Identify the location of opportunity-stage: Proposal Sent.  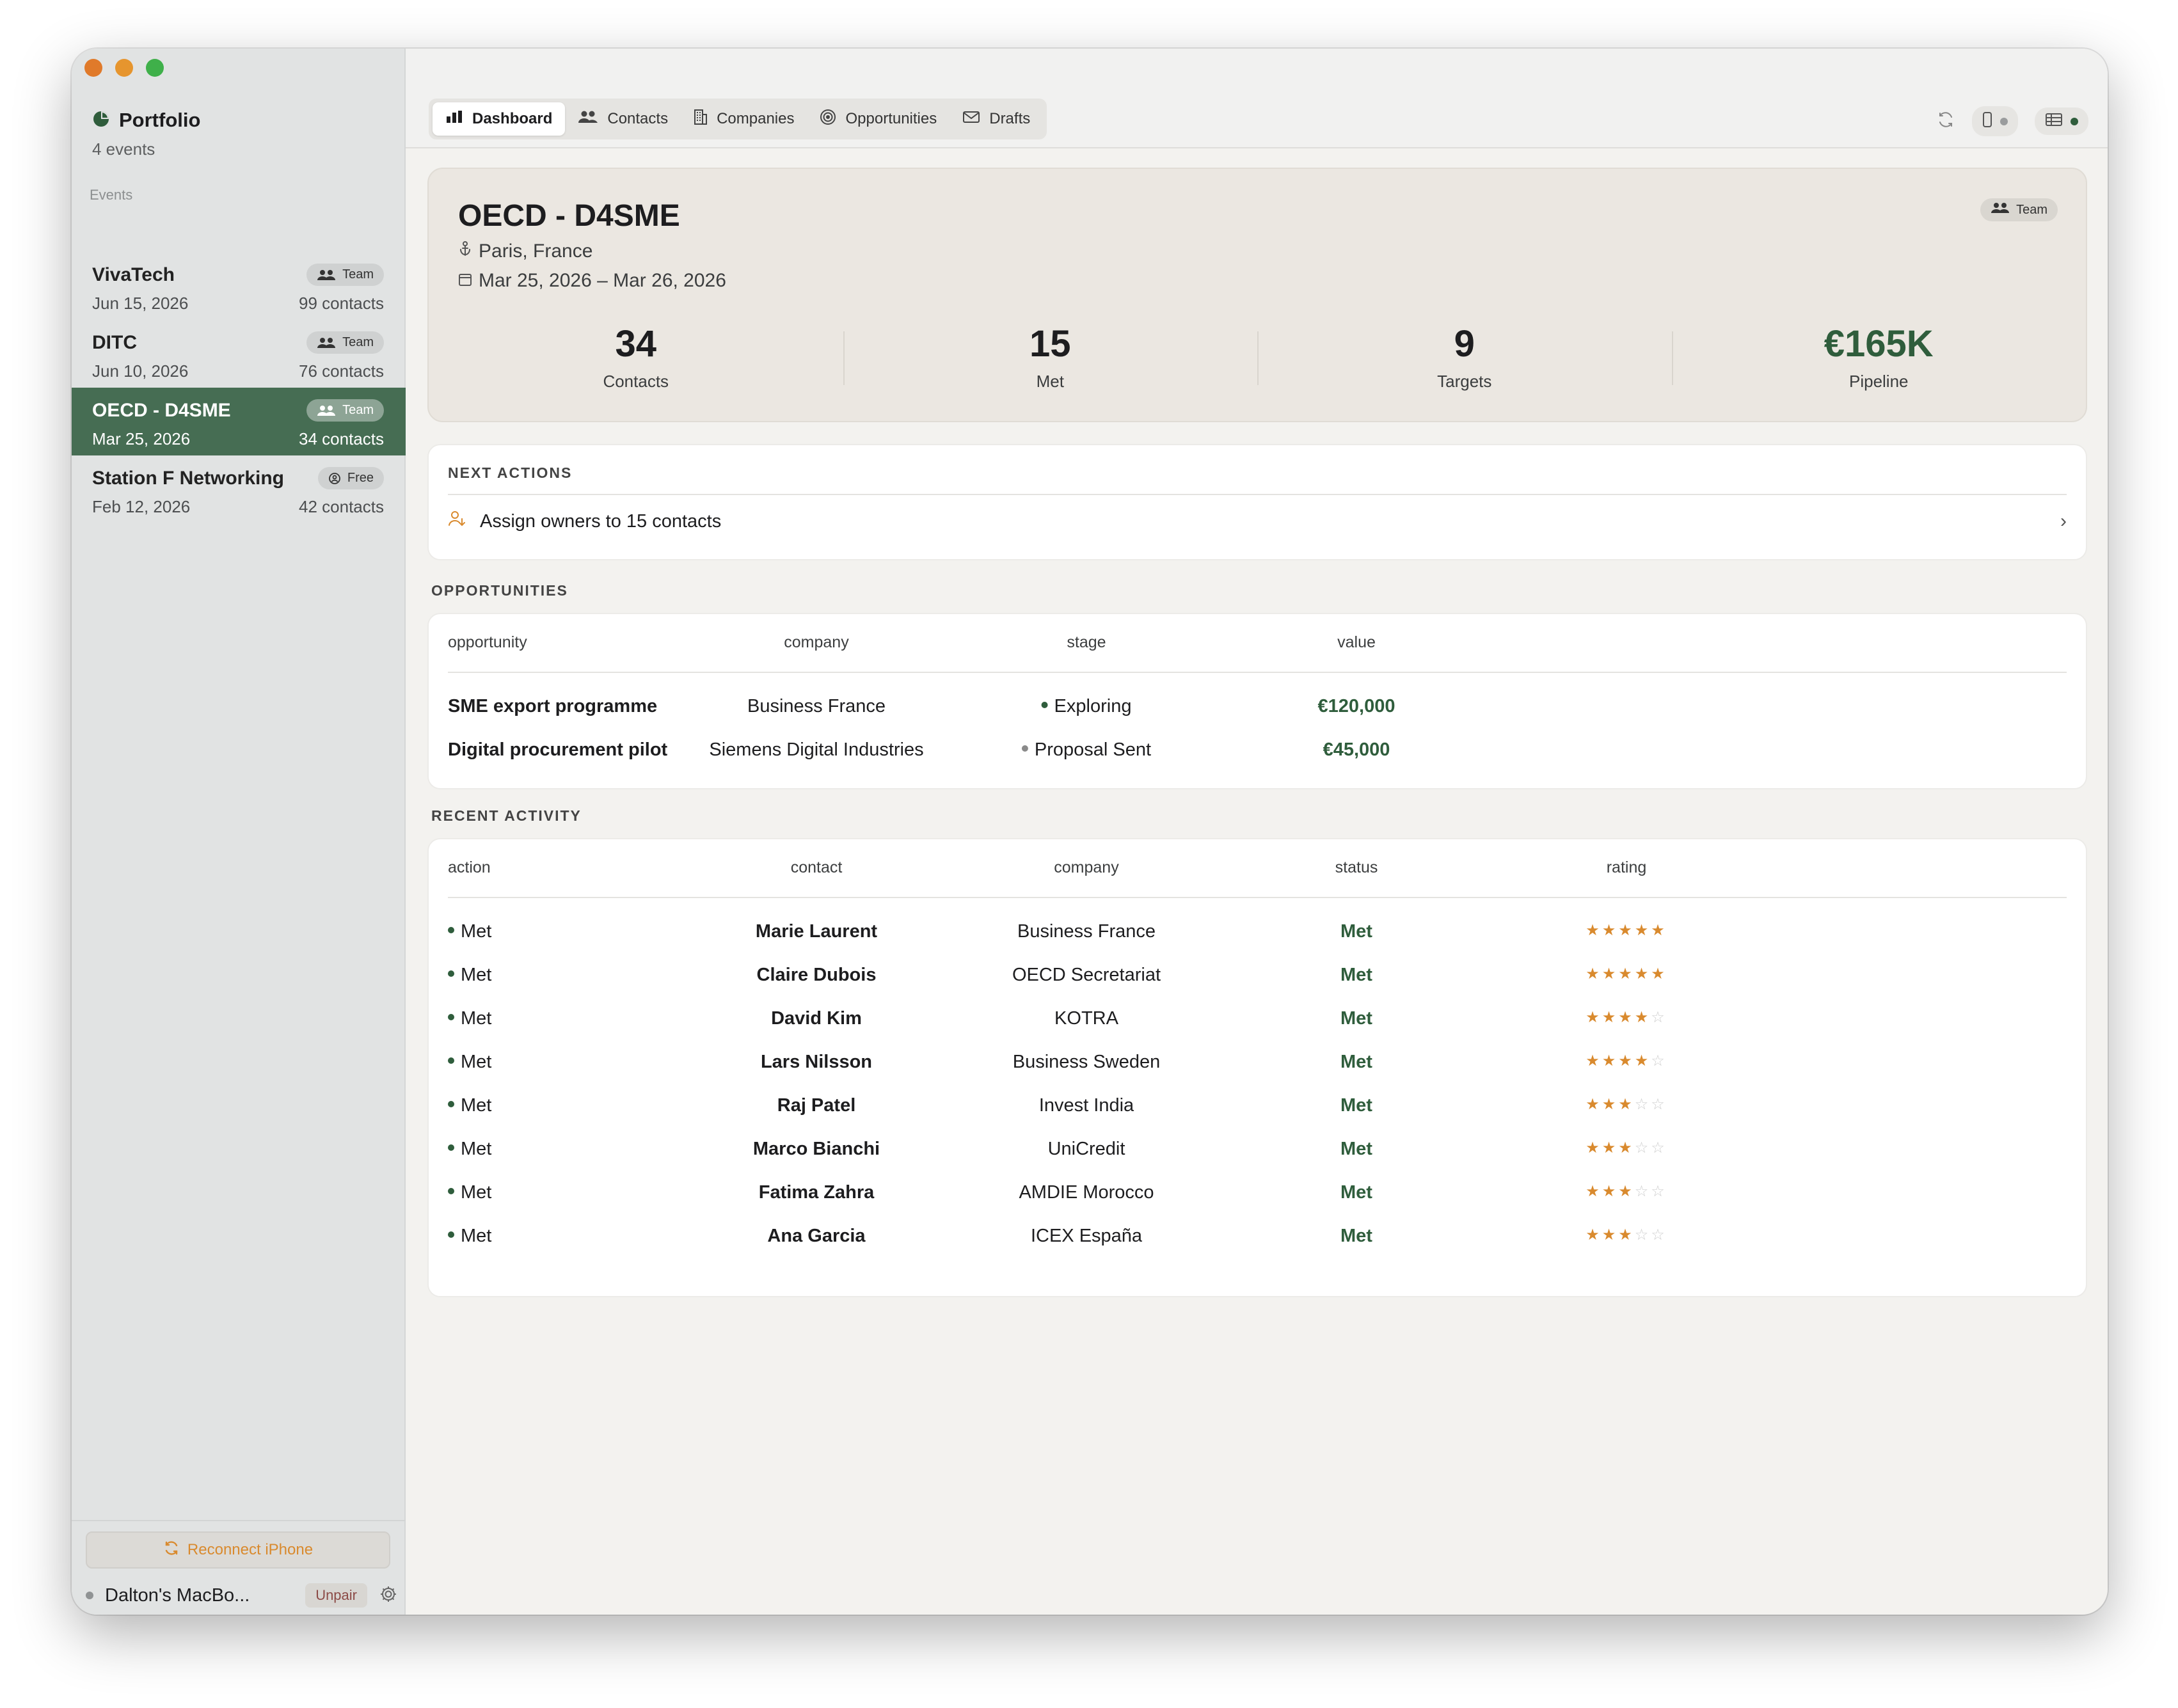
(1086, 750).